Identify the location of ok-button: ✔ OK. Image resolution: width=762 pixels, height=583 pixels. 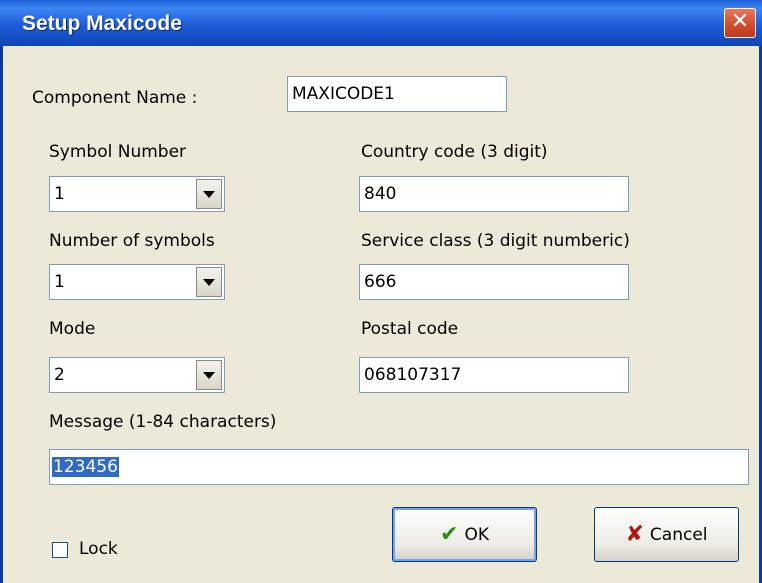
(464, 534).